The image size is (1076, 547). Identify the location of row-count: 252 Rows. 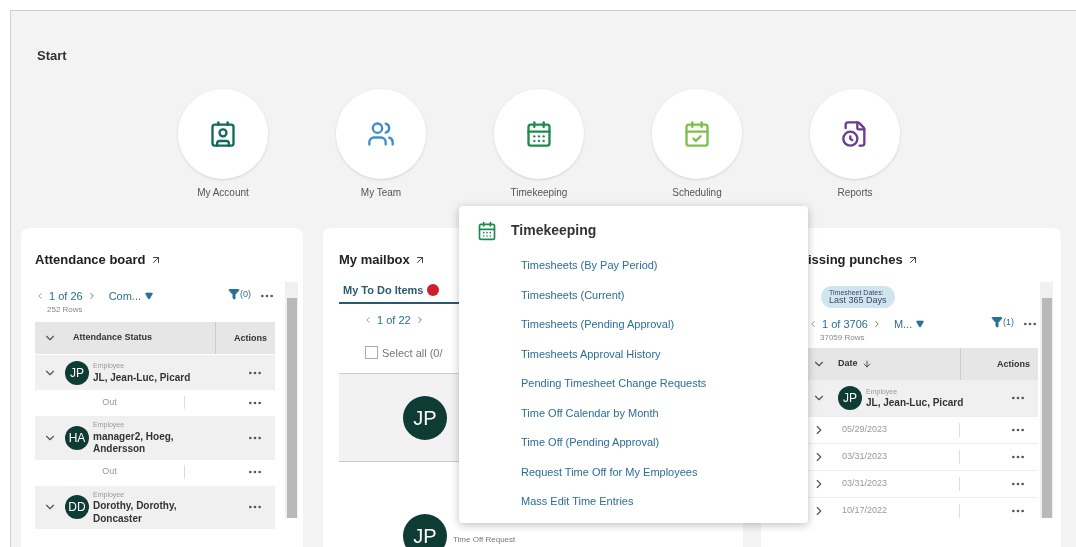
(65, 310).